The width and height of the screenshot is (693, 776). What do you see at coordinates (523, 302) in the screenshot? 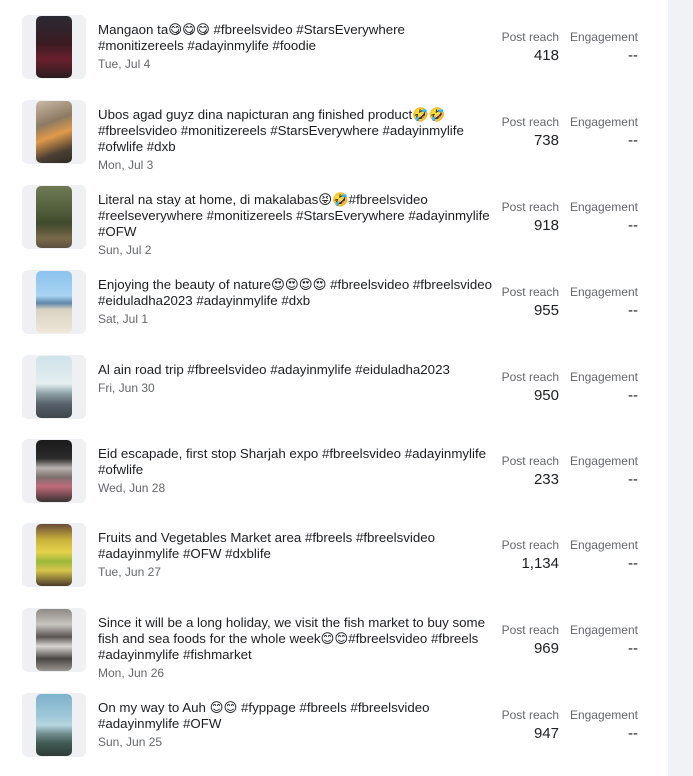
I see `post-reach-metric: Post reach 955` at bounding box center [523, 302].